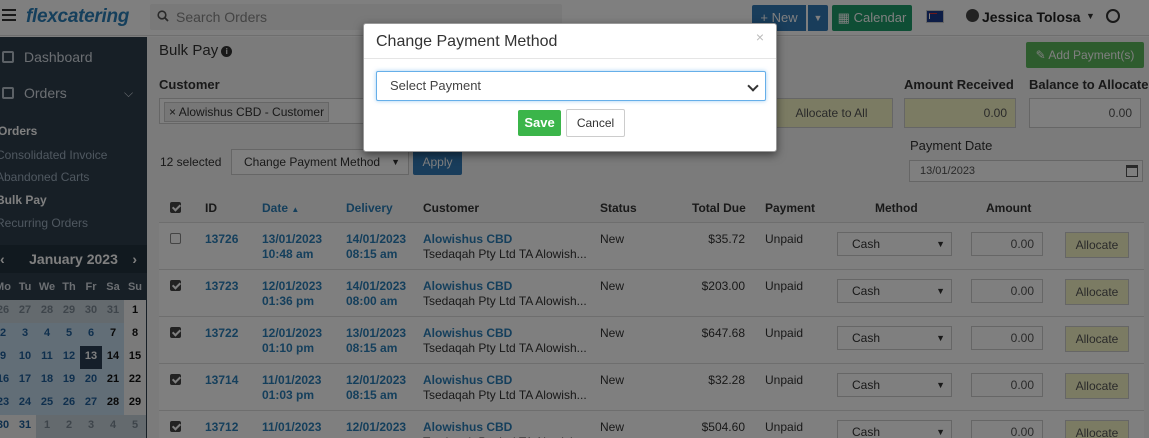 This screenshot has height=438, width=1149. Describe the element at coordinates (539, 123) in the screenshot. I see `save-button: Save` at that location.